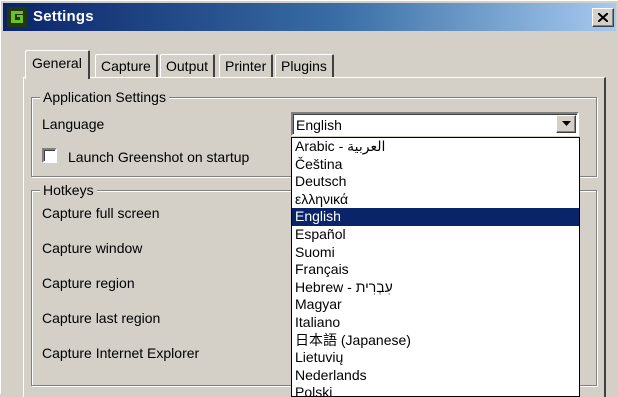 The height and width of the screenshot is (397, 618). I want to click on close-icon, so click(603, 17).